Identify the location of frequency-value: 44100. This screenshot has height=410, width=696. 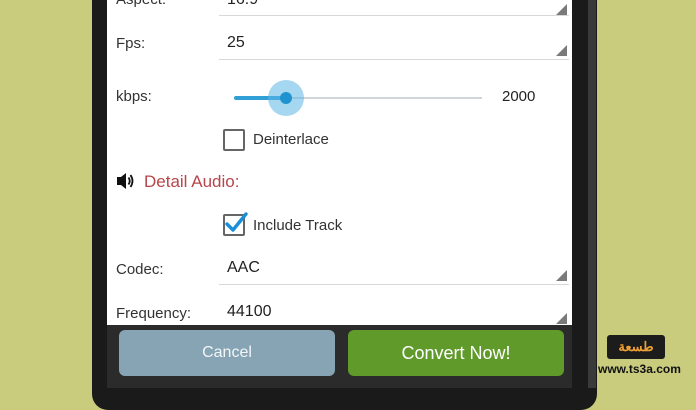
(249, 312).